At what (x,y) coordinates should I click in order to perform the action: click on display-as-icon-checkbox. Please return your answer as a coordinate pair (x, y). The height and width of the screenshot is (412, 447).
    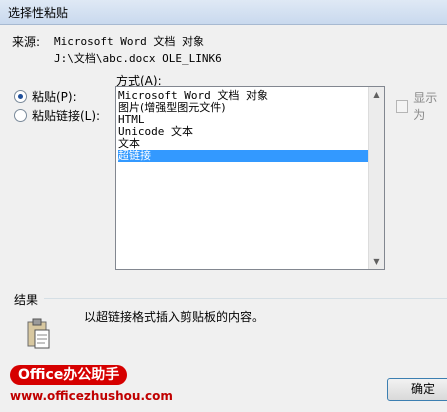
    Looking at the image, I should click on (402, 106).